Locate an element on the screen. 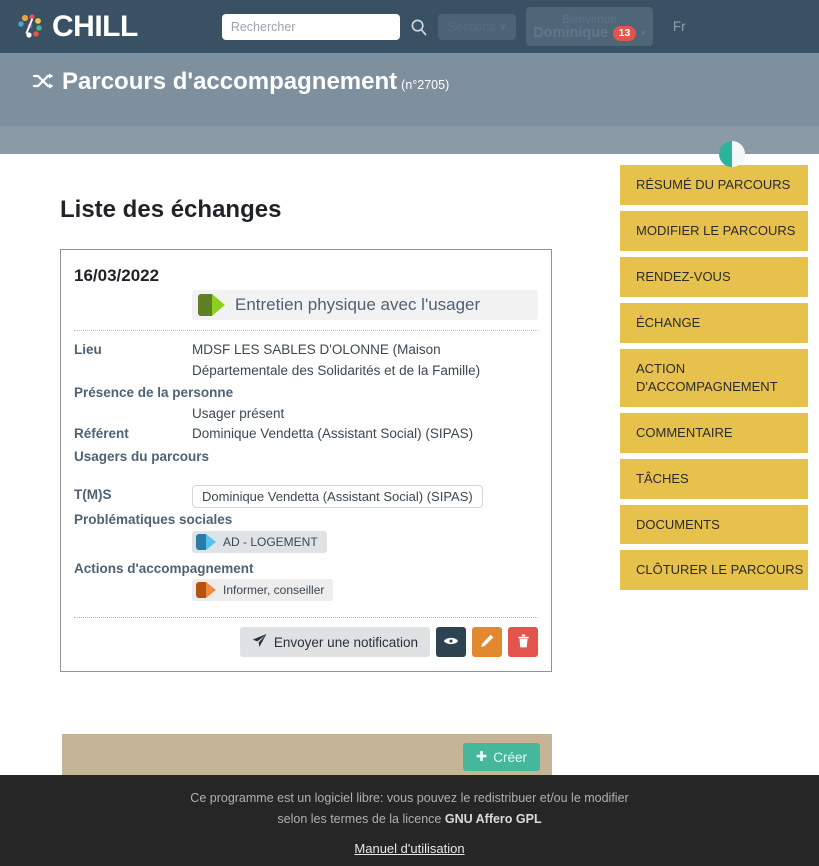  user-row: Dominique 13 ▾ is located at coordinates (589, 33).